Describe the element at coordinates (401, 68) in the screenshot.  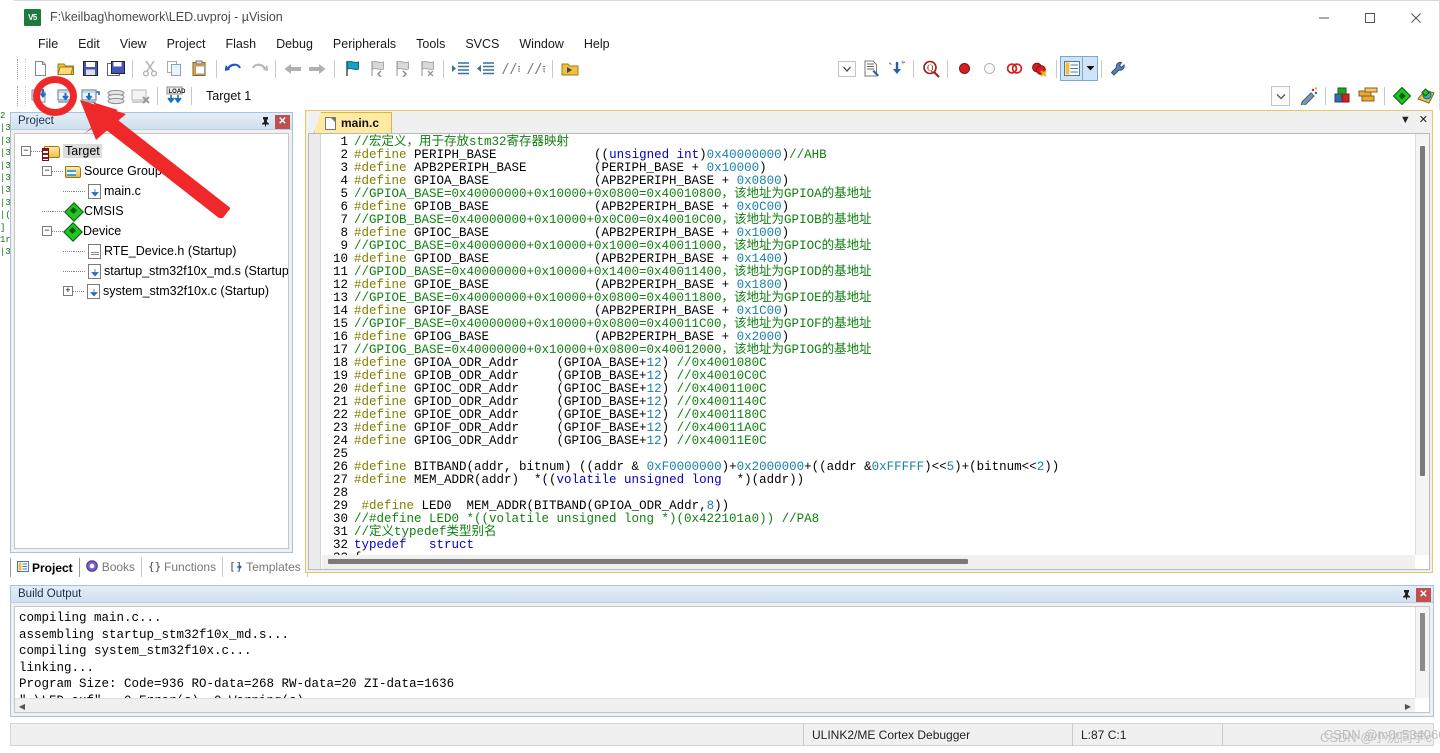
I see `bookmark-next-icon` at that location.